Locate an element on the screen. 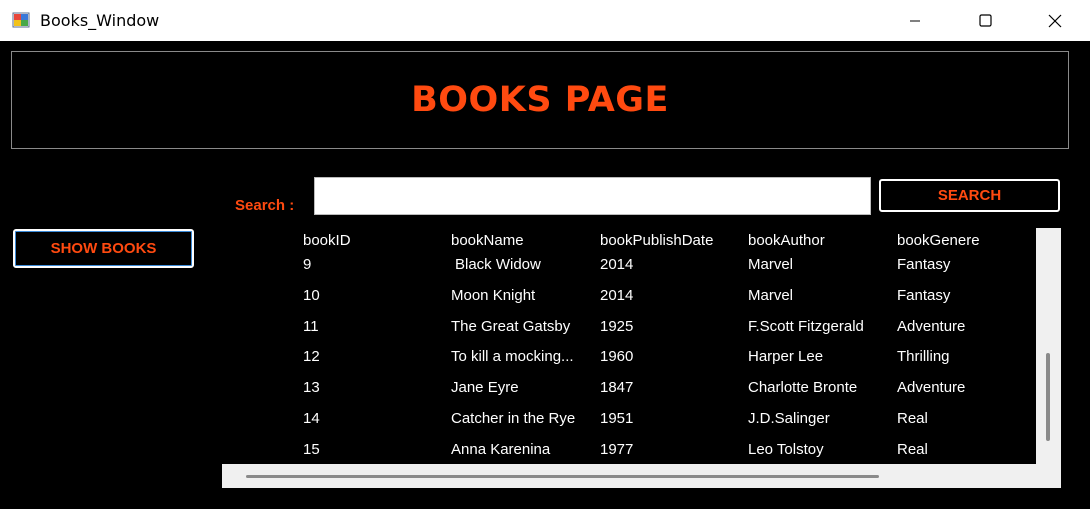  cell-bookpublishdate: 1960 is located at coordinates (616, 356).